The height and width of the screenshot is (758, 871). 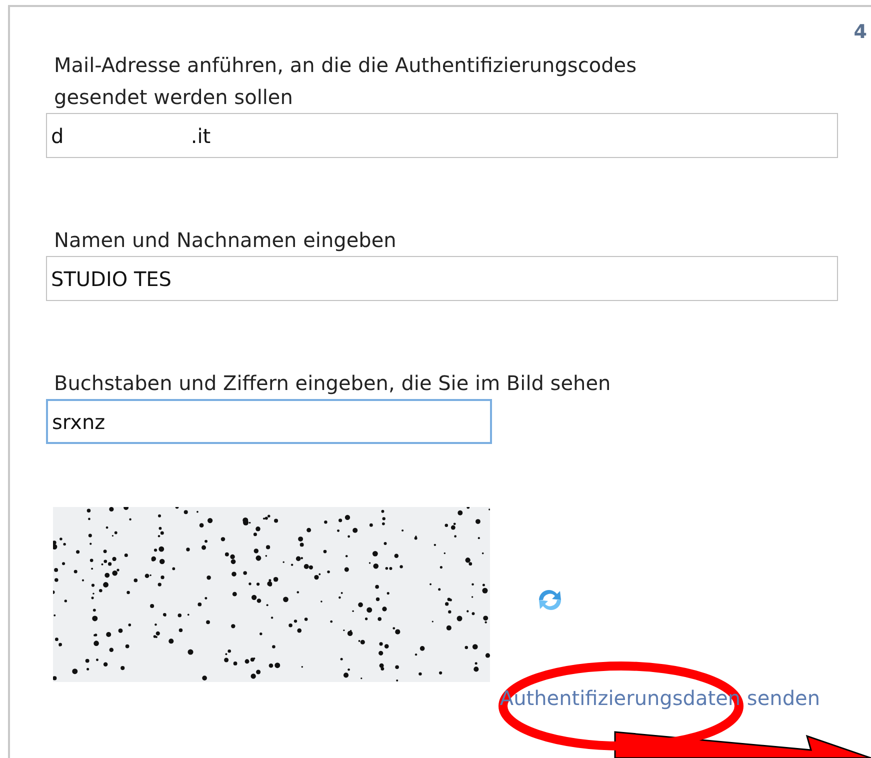 What do you see at coordinates (269, 421) in the screenshot?
I see `input-field: srxnz` at bounding box center [269, 421].